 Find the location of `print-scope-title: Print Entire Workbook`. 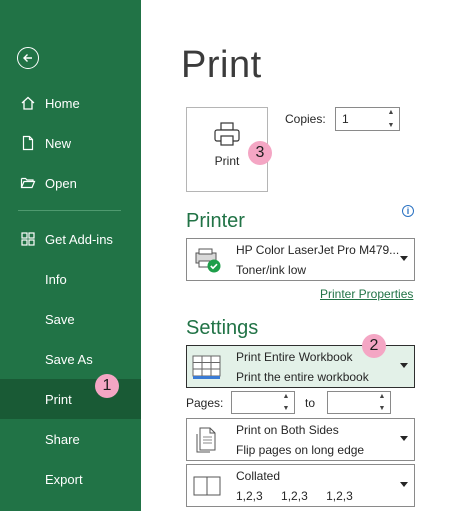

print-scope-title: Print Entire Workbook is located at coordinates (294, 357).